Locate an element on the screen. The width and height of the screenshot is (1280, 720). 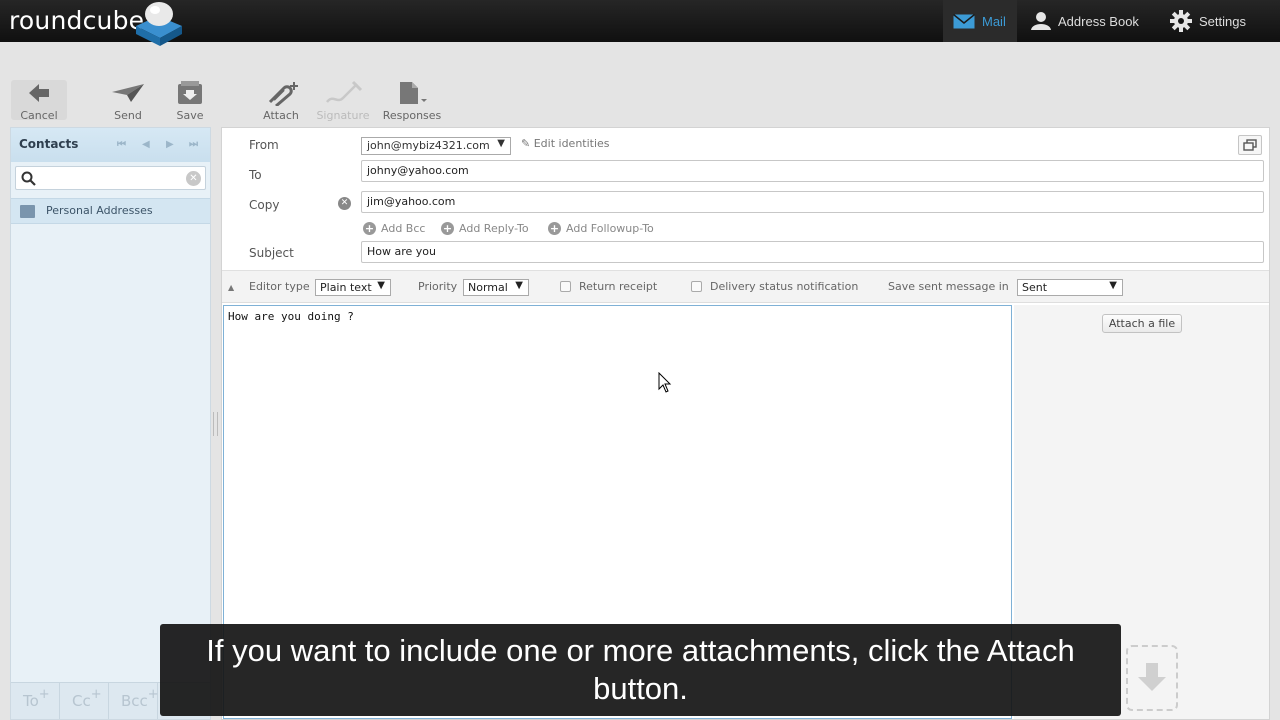
next-page-icon: ▶ is located at coordinates (170, 144).